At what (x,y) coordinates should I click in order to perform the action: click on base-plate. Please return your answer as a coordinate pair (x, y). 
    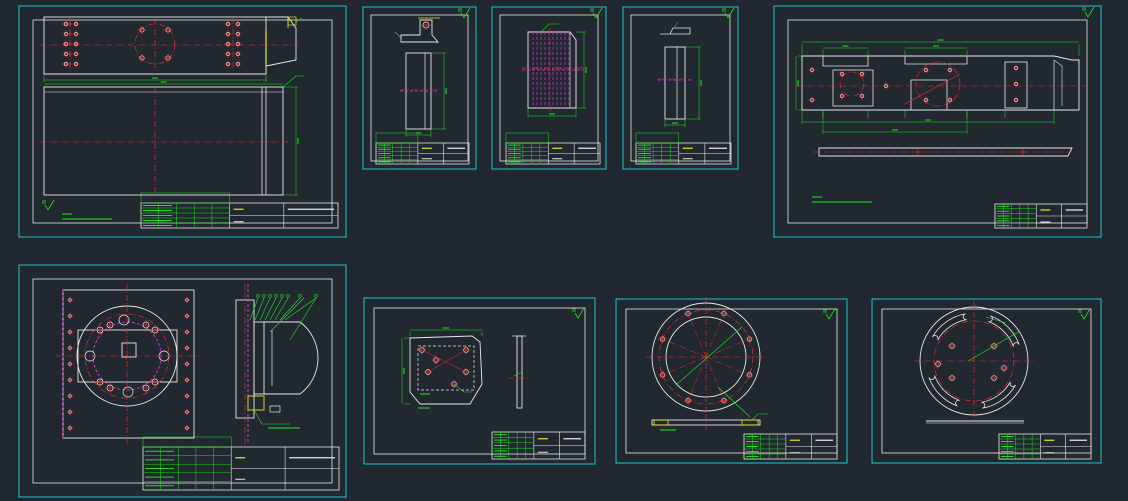
    Looking at the image, I should click on (128, 364).